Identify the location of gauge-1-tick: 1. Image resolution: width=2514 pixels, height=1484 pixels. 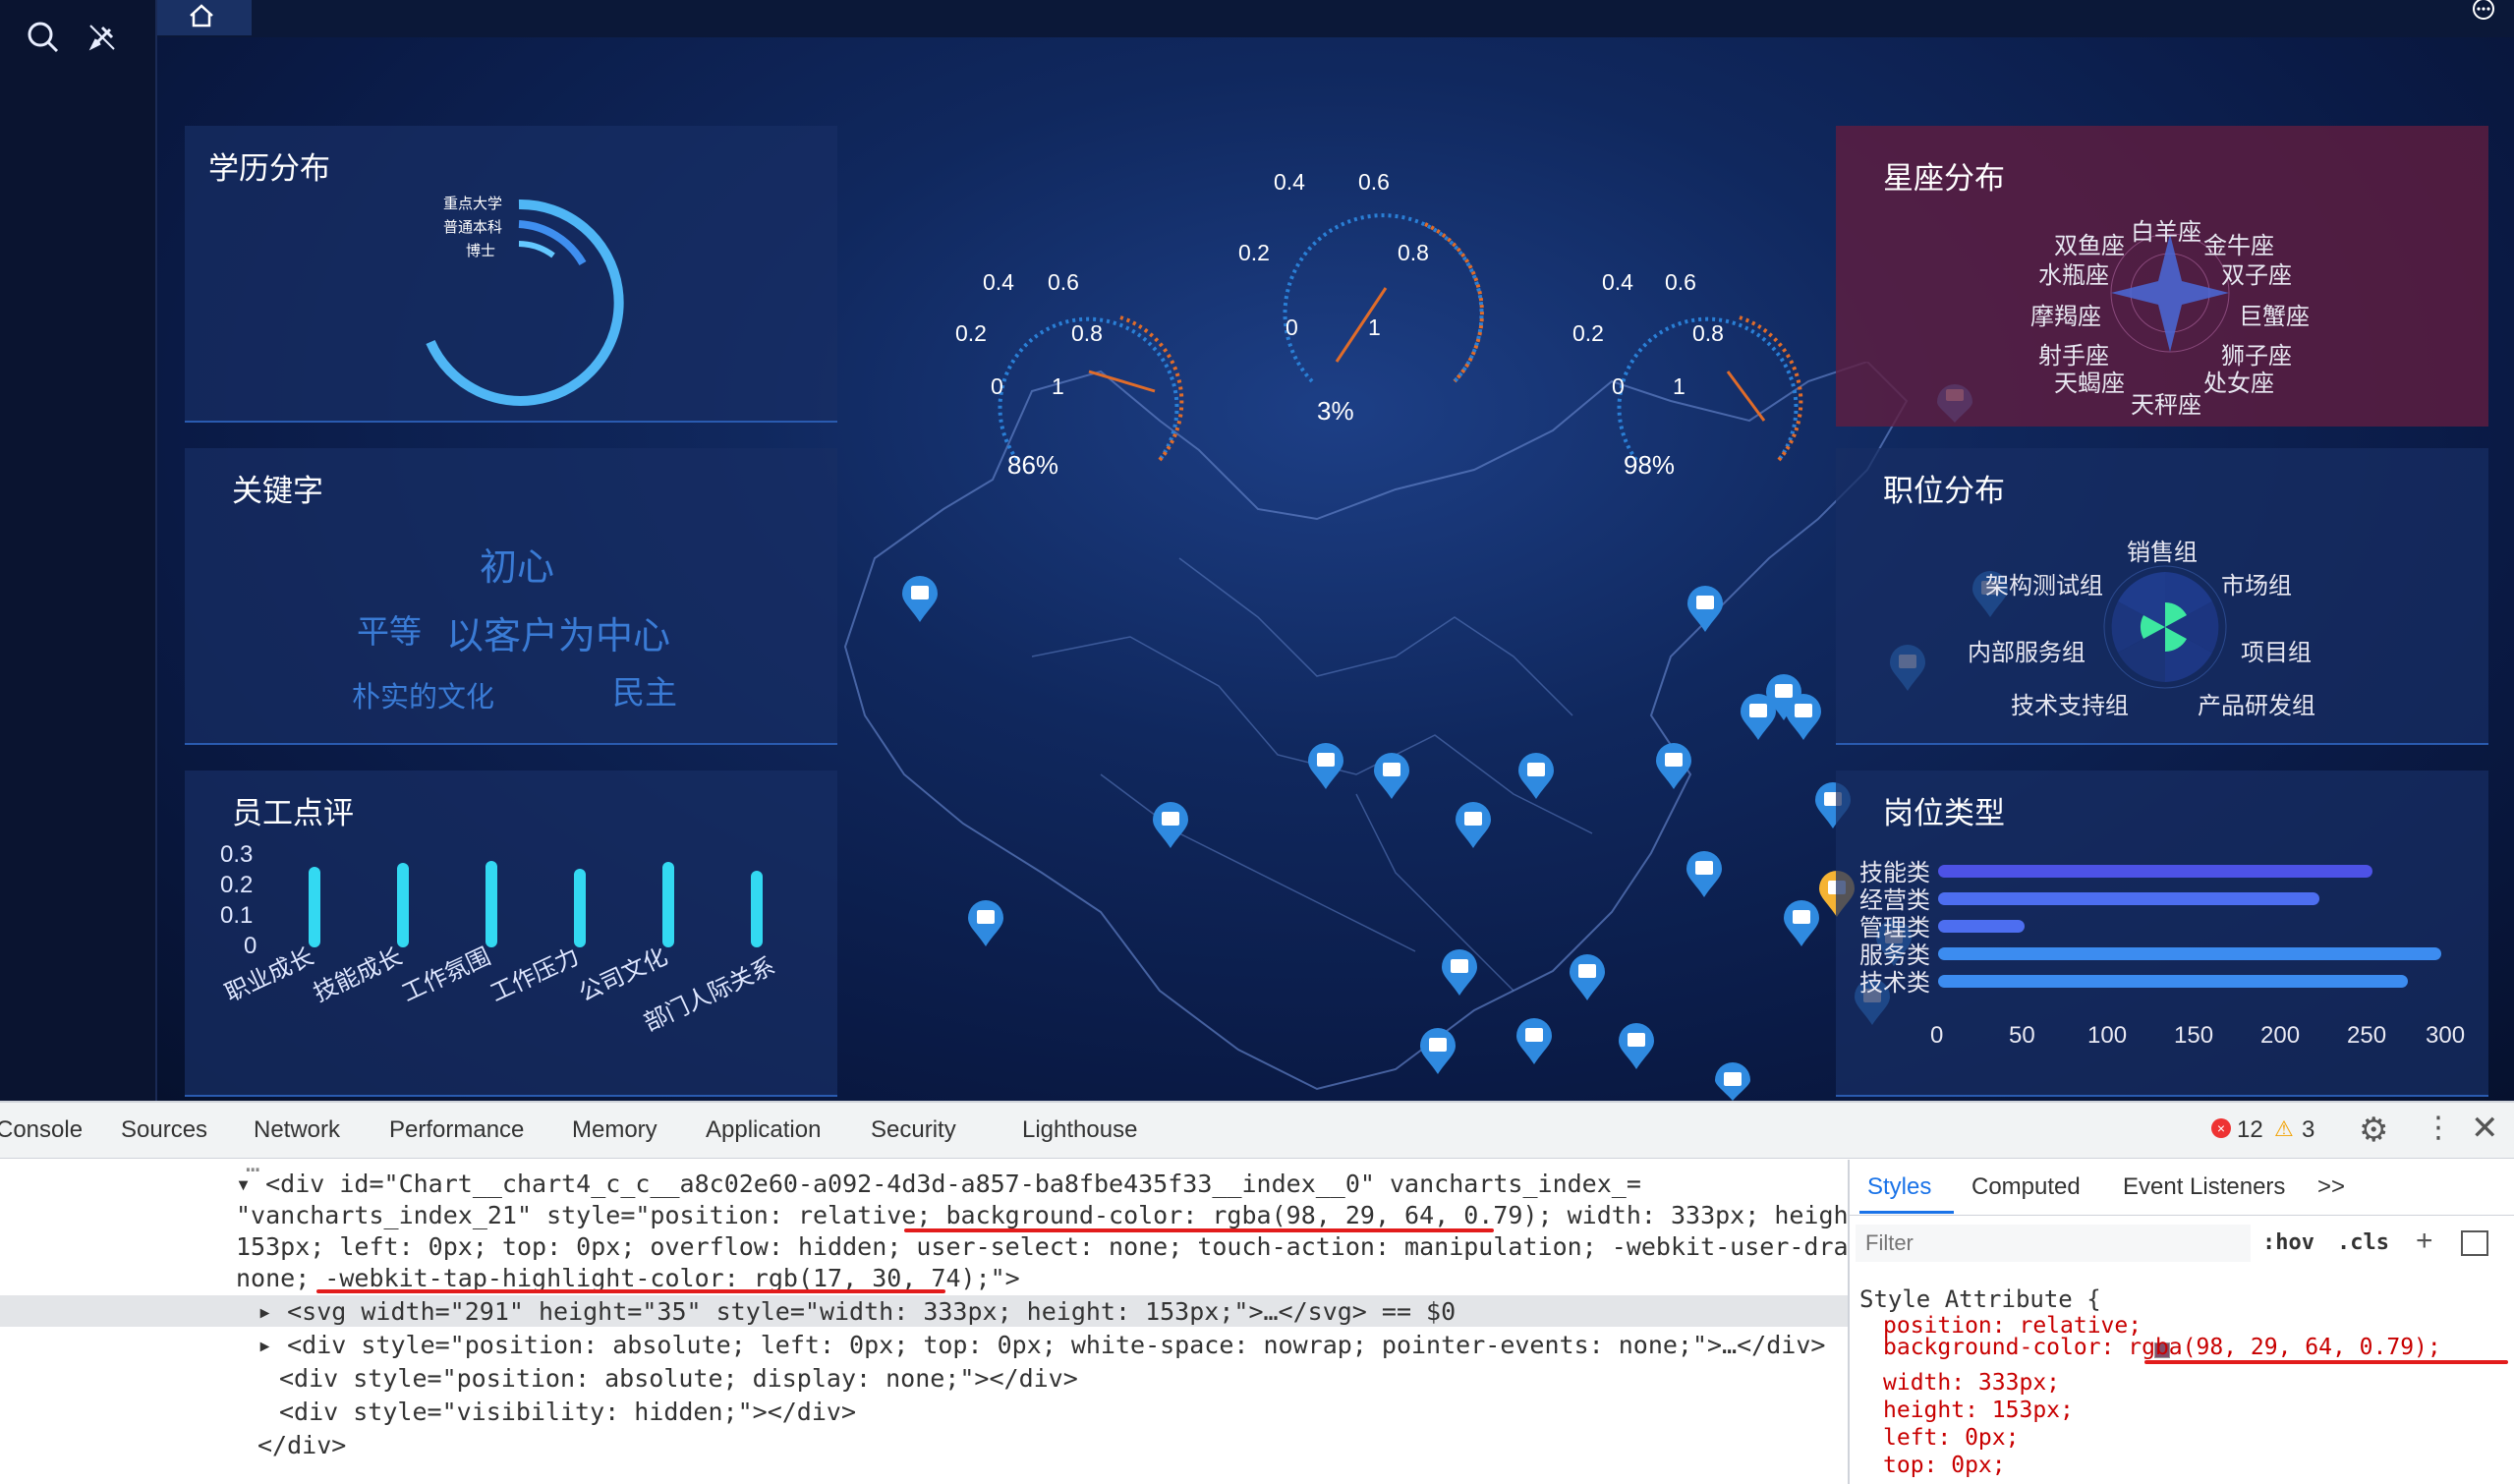
(1058, 386).